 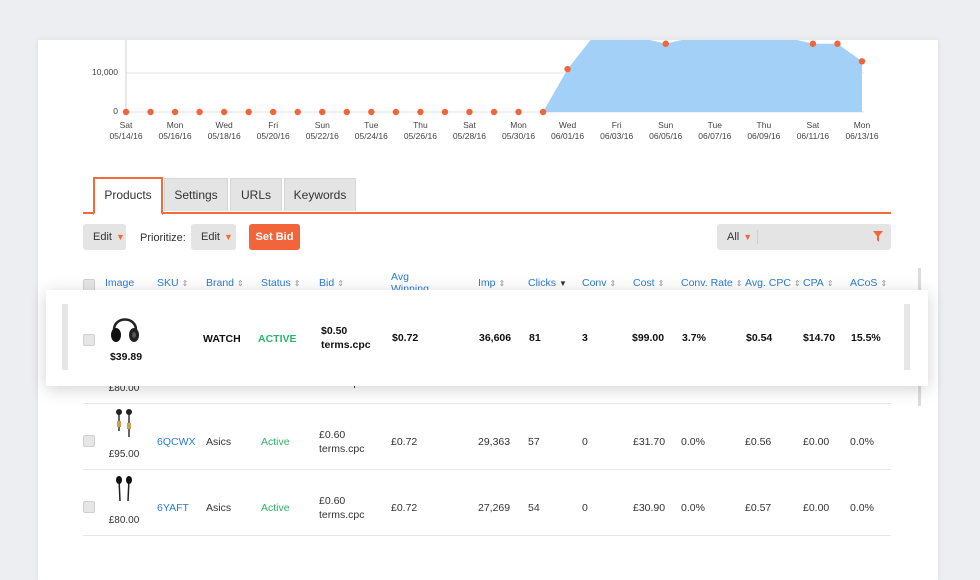 I want to click on brand-cell: WATCH, so click(x=222, y=339).